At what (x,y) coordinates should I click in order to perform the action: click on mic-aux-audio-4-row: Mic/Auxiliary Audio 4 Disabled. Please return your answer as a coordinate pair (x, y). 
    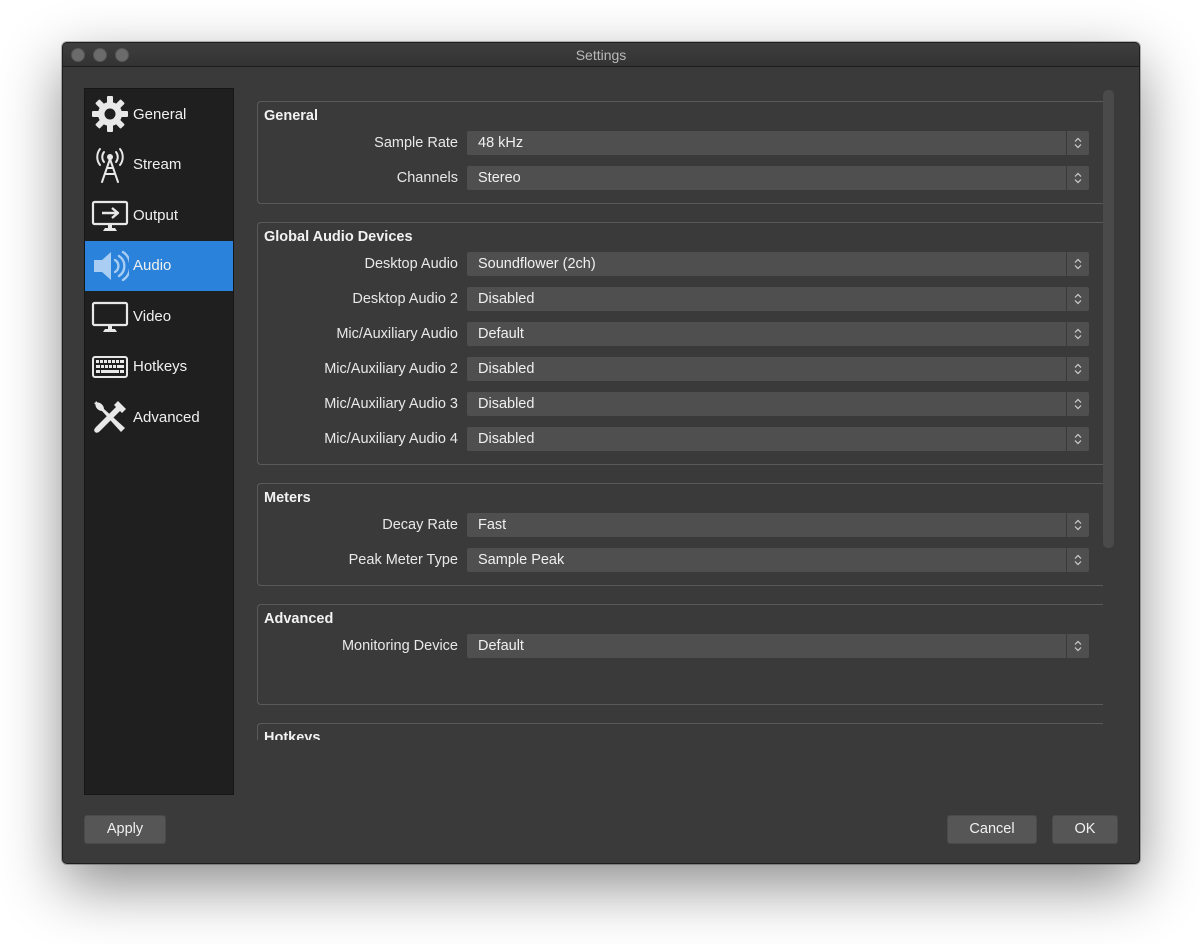
    Looking at the image, I should click on (680, 439).